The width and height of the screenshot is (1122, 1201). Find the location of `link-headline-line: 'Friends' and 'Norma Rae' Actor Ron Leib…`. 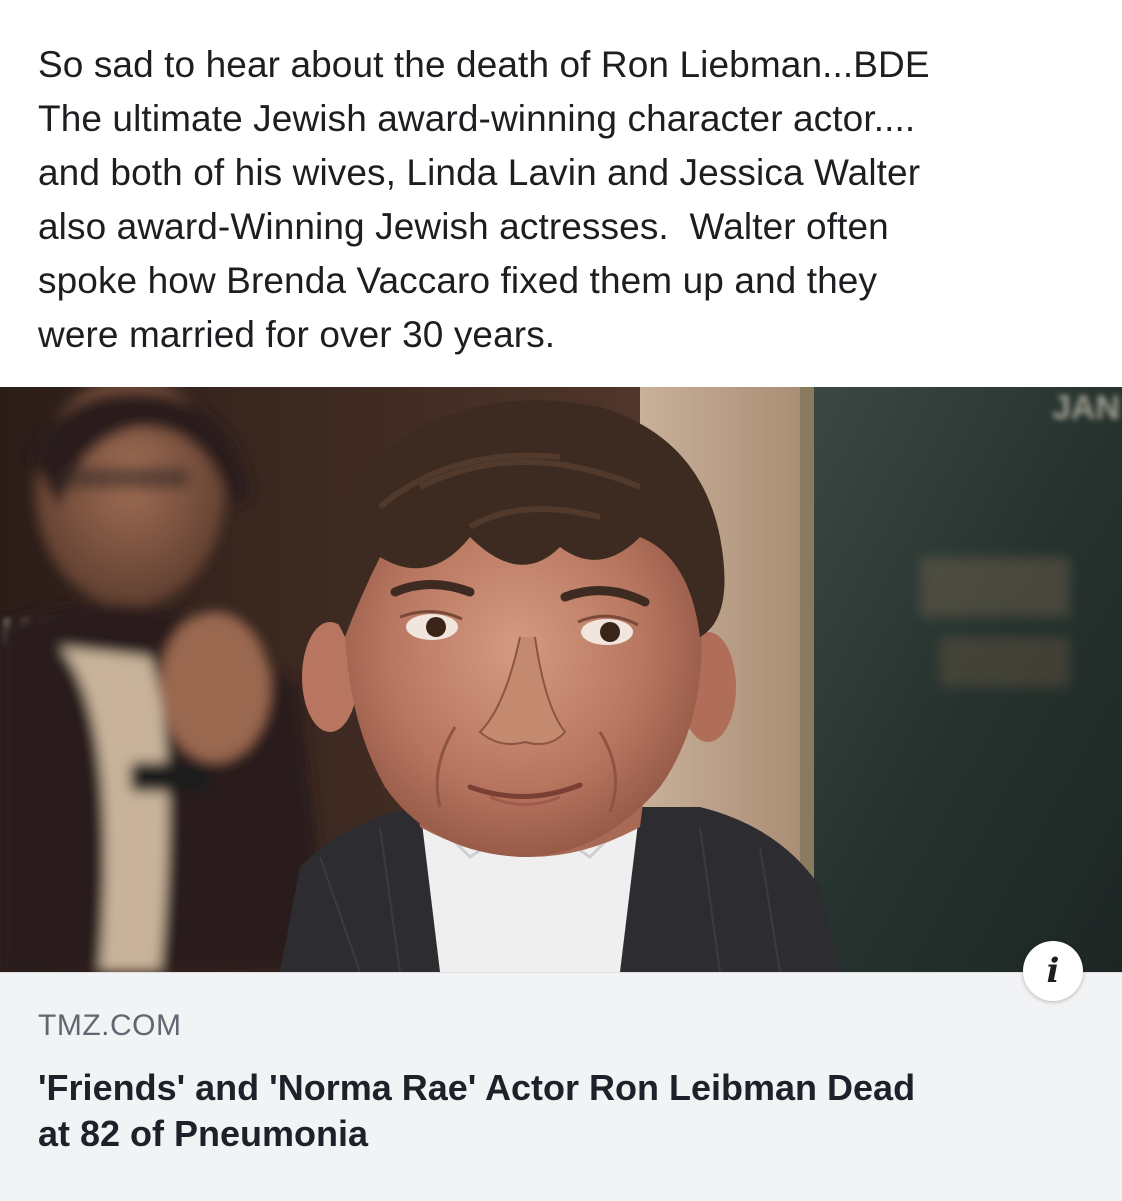

link-headline-line: 'Friends' and 'Norma Rae' Actor Ron Leib… is located at coordinates (477, 1087).